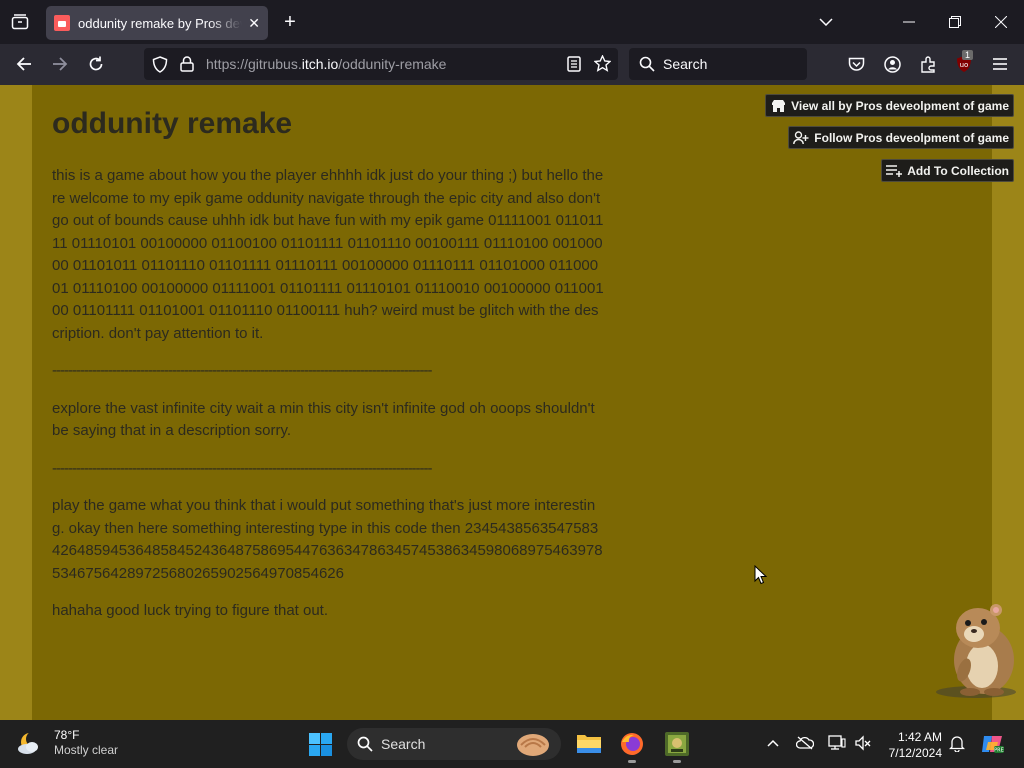  I want to click on extensions-icon, so click(928, 64).